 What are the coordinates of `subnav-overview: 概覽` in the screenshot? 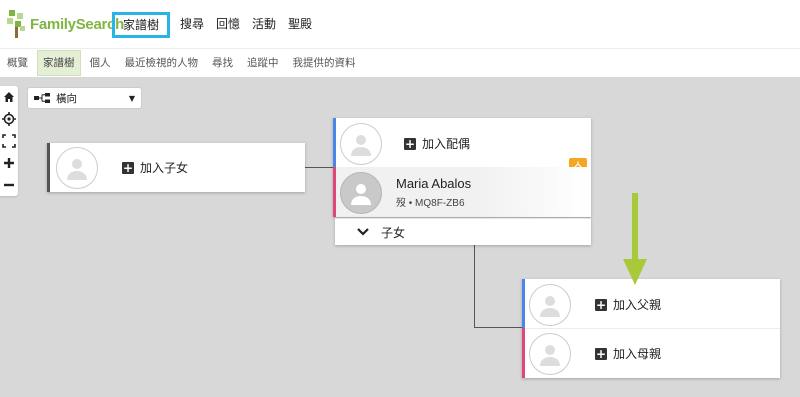 It's located at (17, 63).